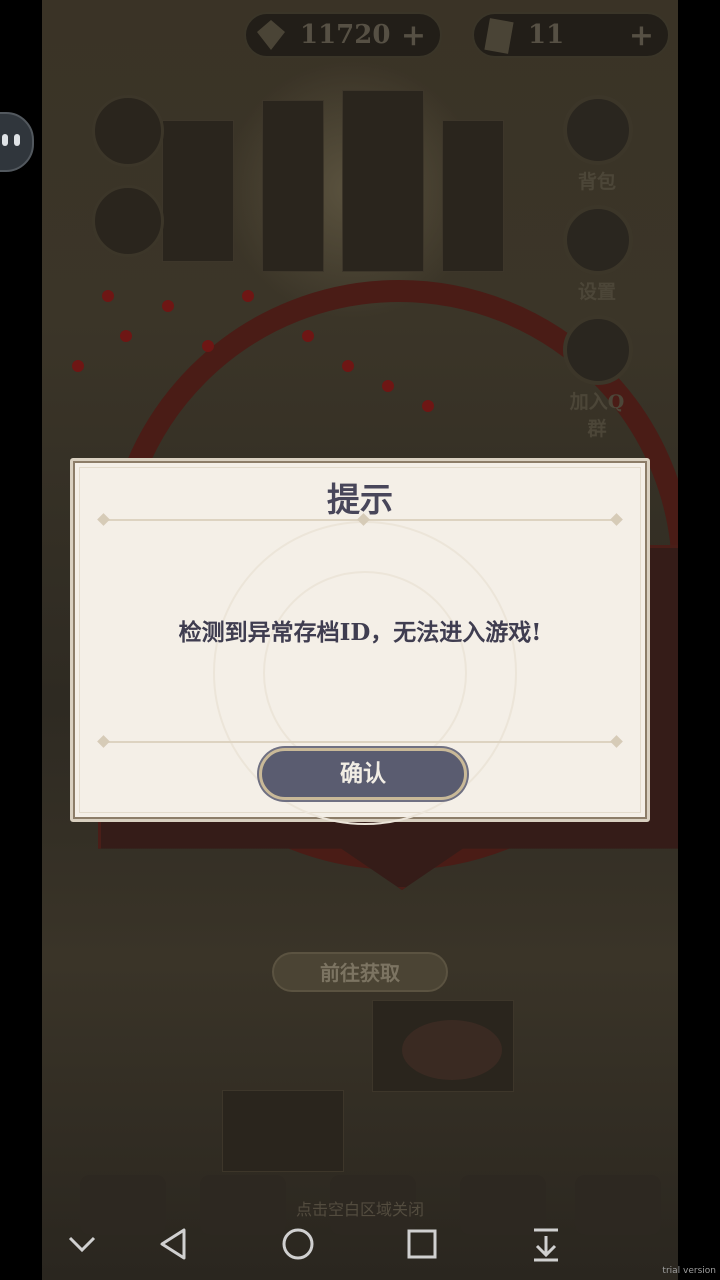  Describe the element at coordinates (128, 131) in the screenshot. I see `event-icon` at that location.